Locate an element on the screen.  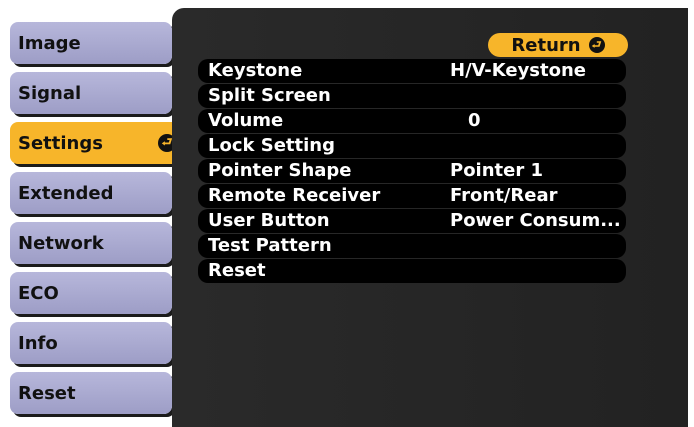
menu-item-label: Volume is located at coordinates (246, 120).